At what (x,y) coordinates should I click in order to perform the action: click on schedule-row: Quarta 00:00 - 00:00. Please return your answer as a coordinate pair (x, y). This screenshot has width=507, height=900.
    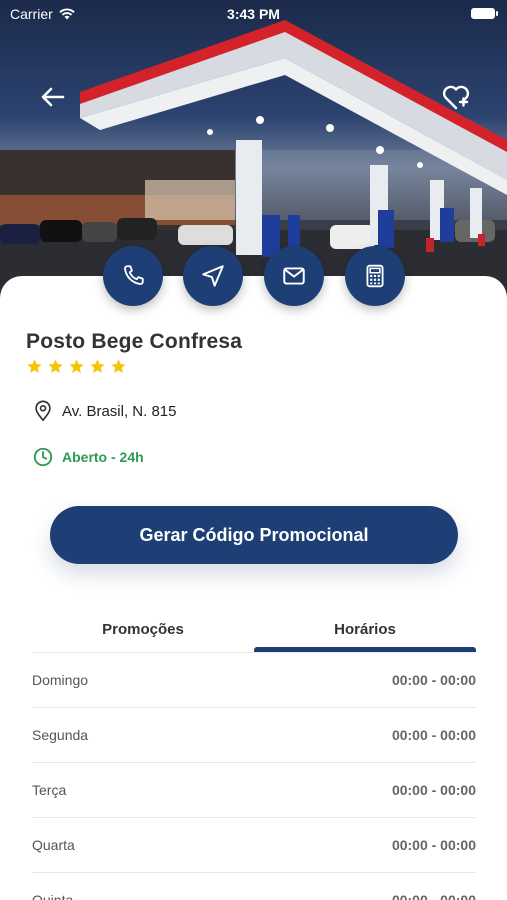
    Looking at the image, I should click on (254, 845).